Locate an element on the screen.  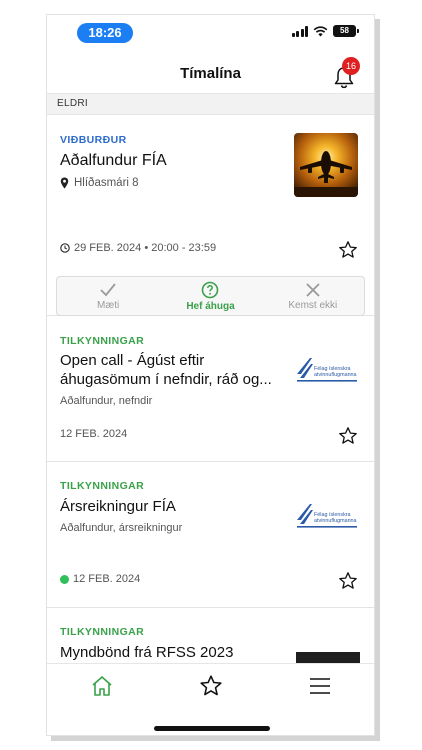
status-icons: 58 is located at coordinates (325, 31).